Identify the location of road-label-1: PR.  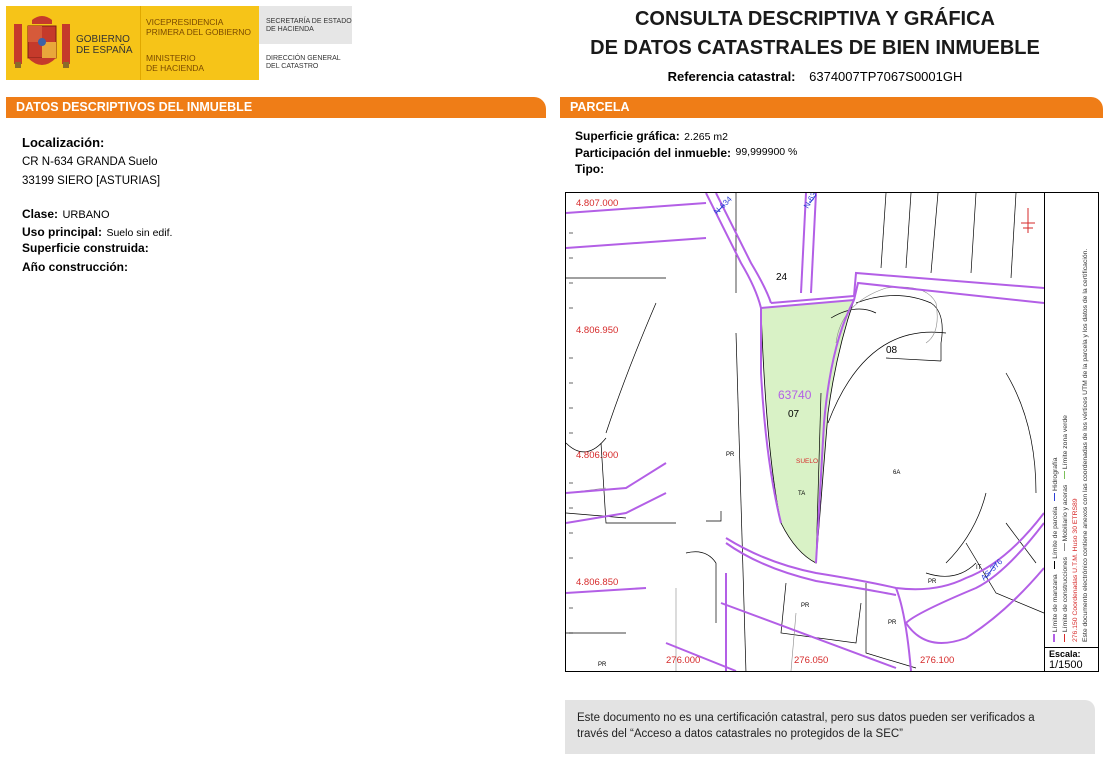
(730, 455).